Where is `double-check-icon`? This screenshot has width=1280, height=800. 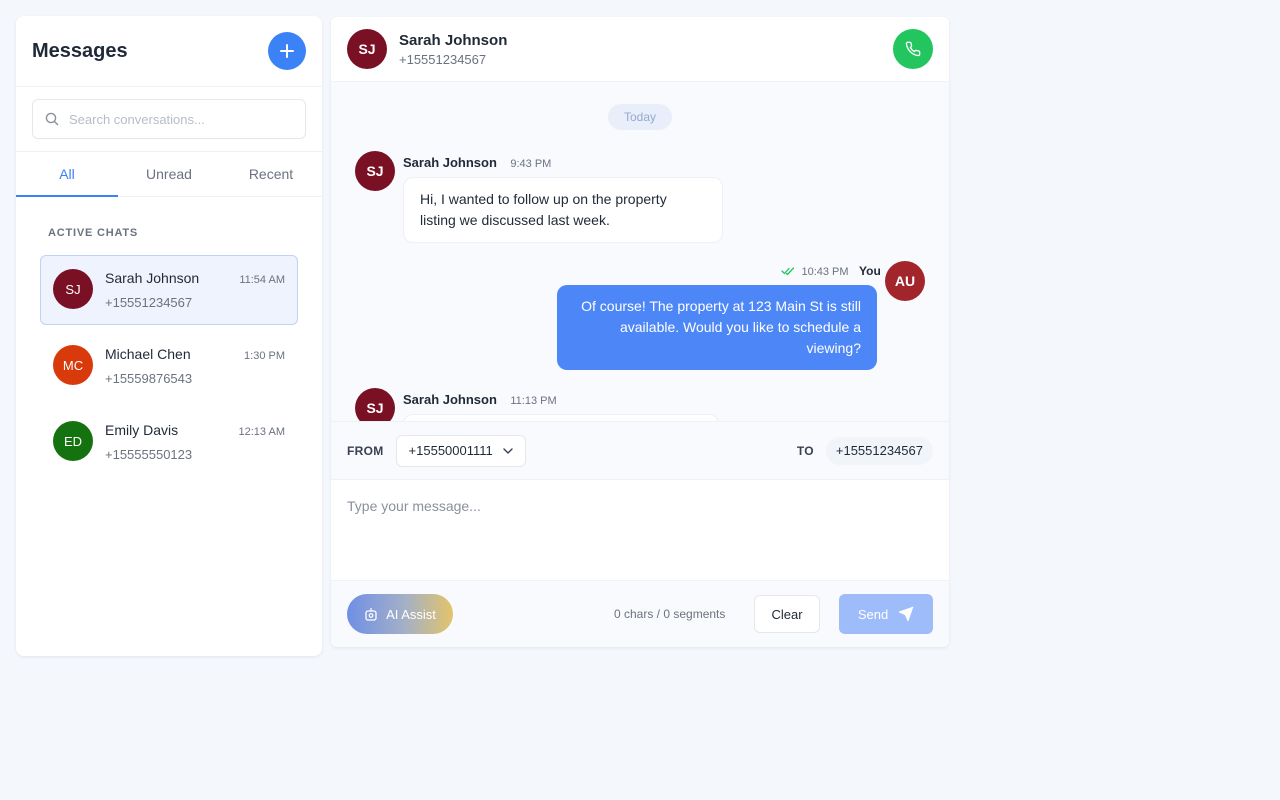 double-check-icon is located at coordinates (788, 271).